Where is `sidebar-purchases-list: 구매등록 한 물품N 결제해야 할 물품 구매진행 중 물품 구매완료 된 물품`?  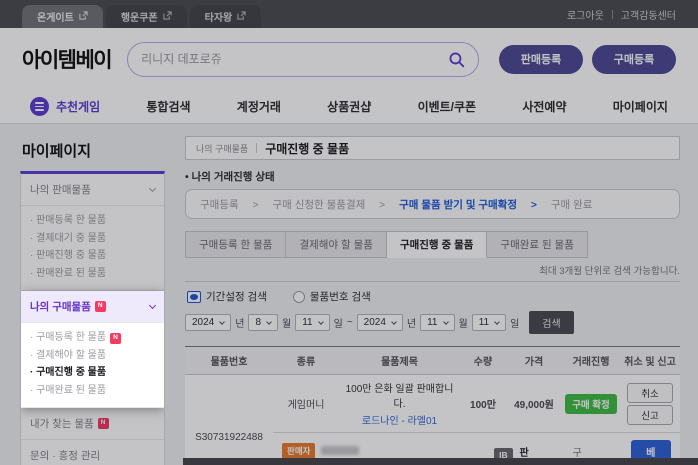
sidebar-purchases-list: 구매등록 한 물품N 결제해야 할 물품 구매진행 중 물품 구매완료 된 물품 is located at coordinates (92, 365).